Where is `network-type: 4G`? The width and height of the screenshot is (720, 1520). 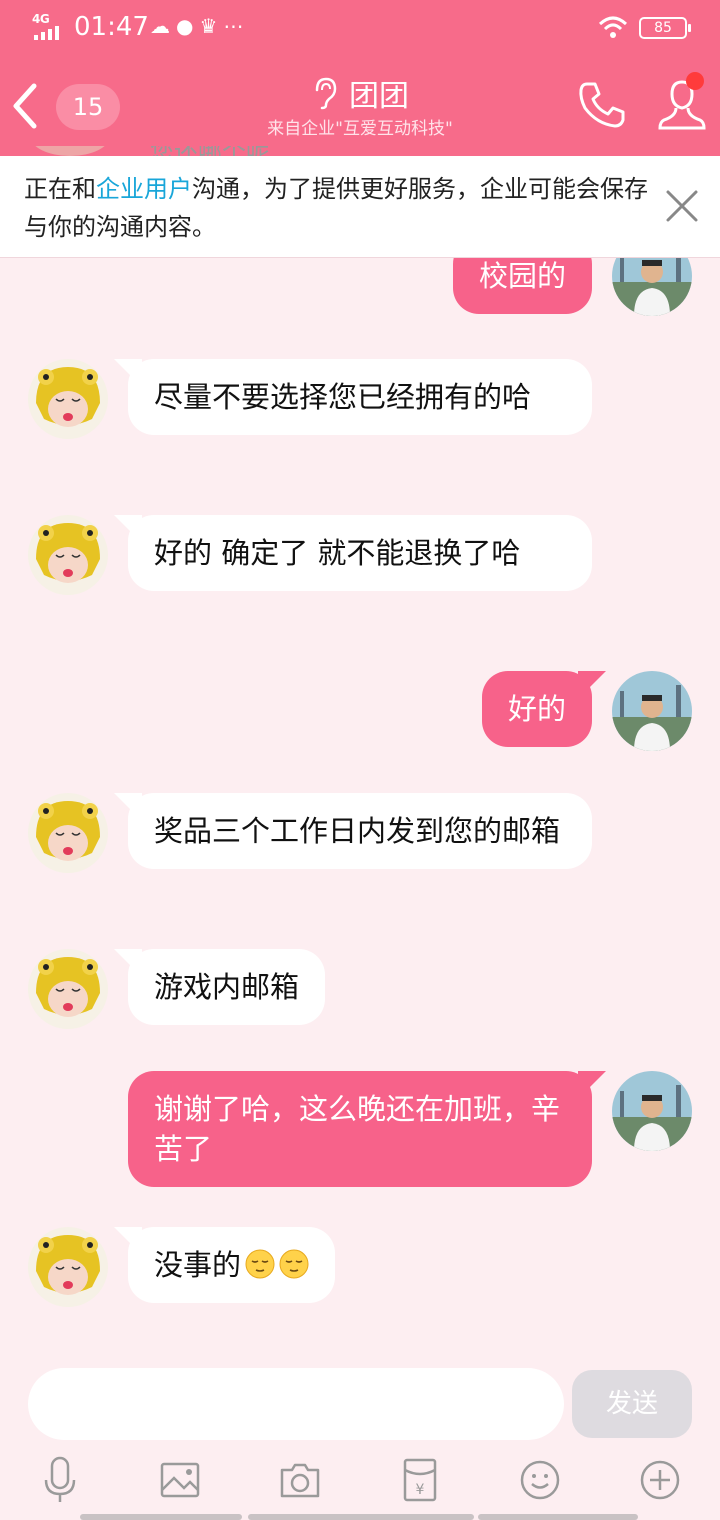
network-type: 4G is located at coordinates (41, 19).